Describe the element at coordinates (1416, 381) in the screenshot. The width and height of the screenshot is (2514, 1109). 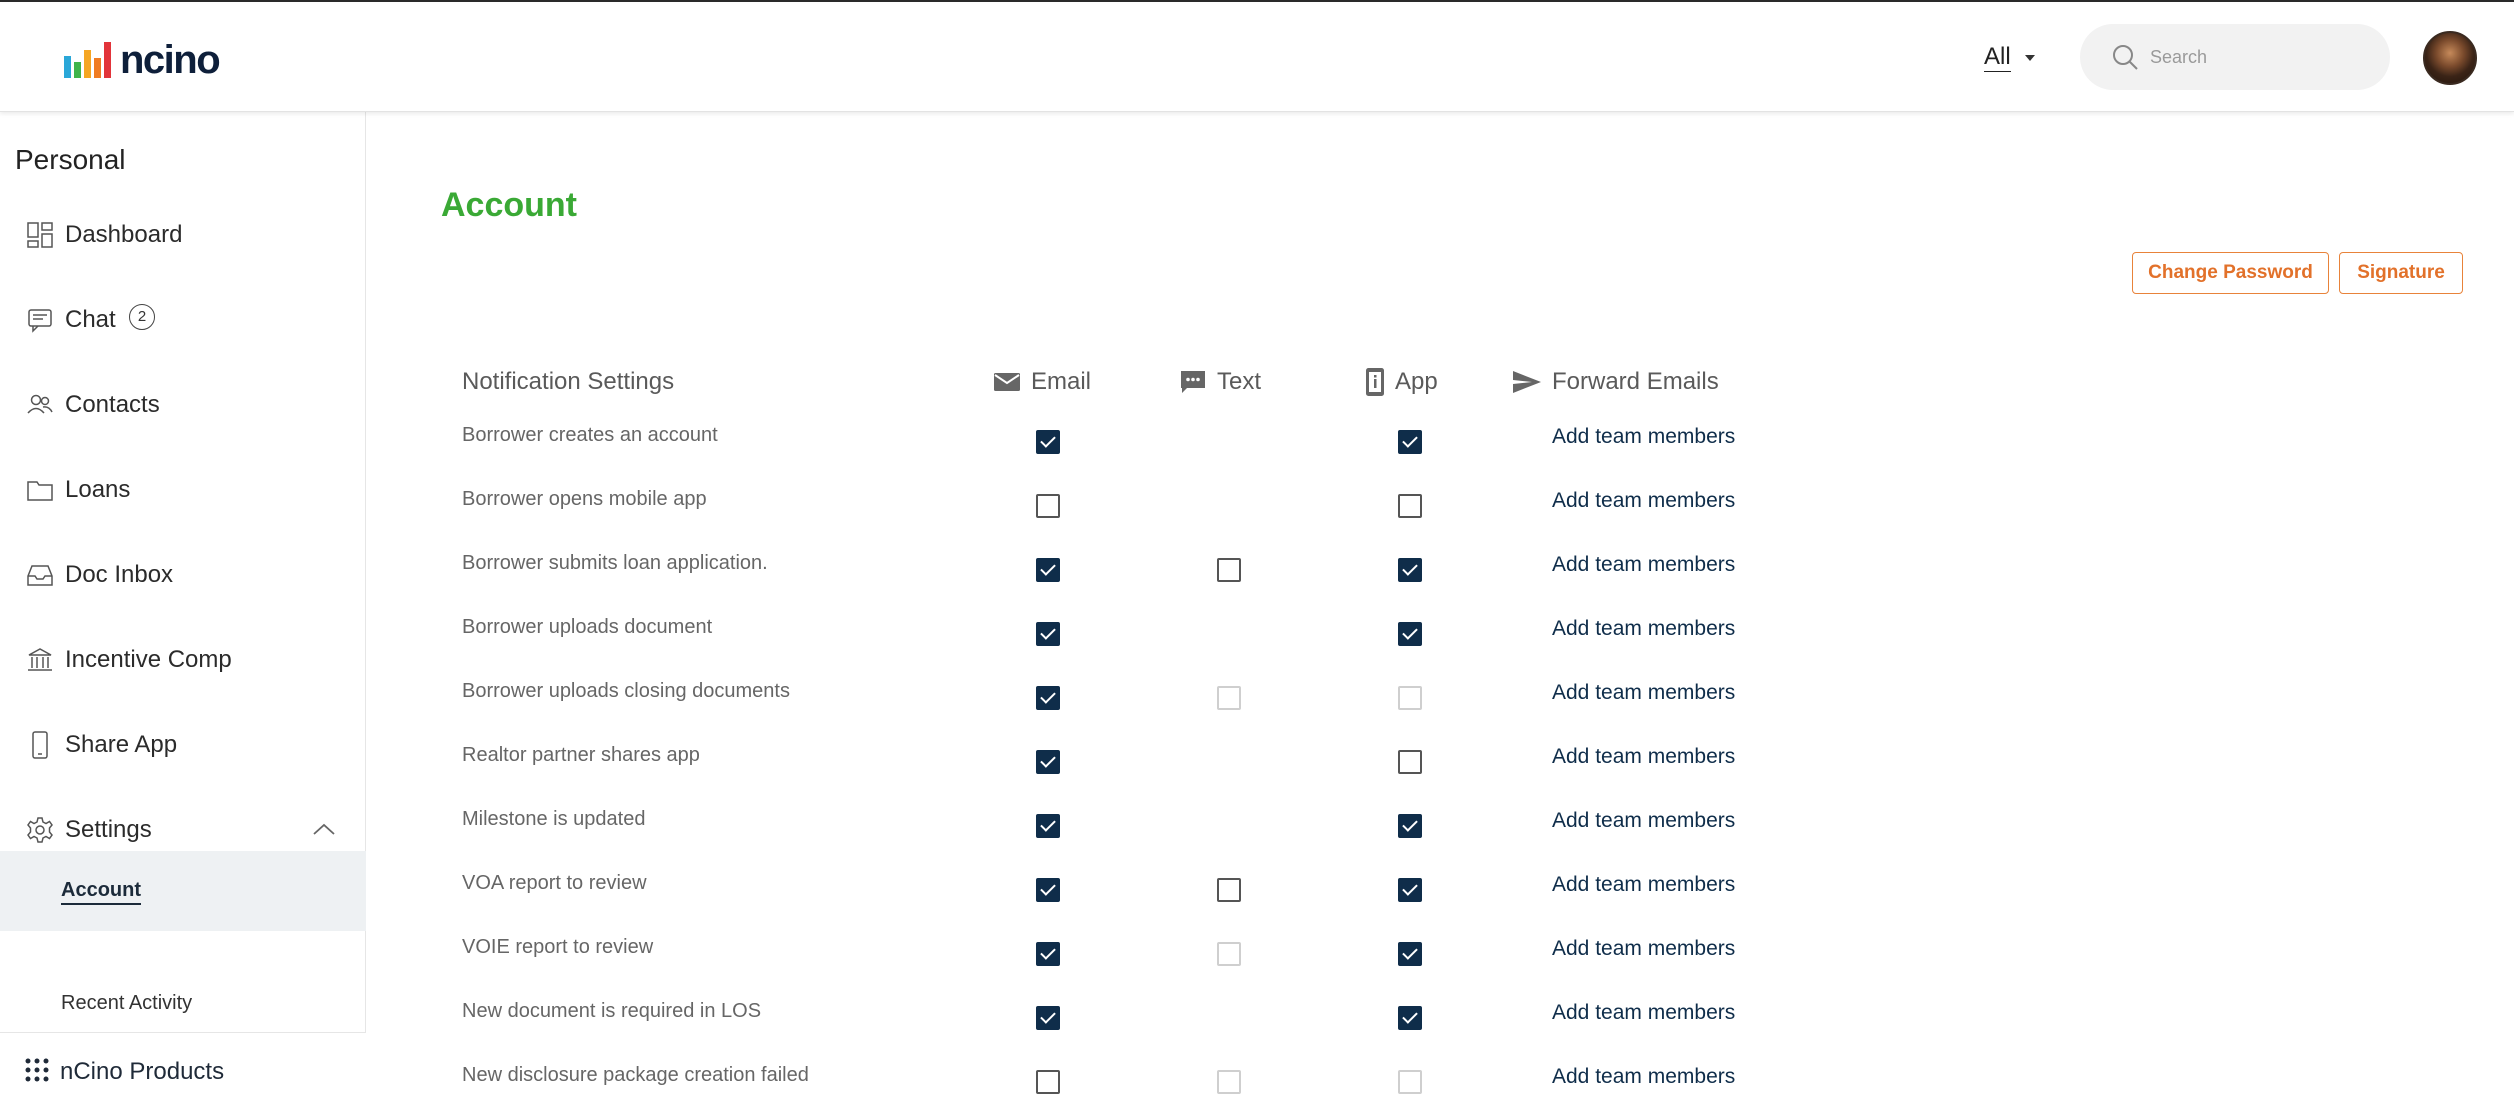
I see `header-label: App` at that location.